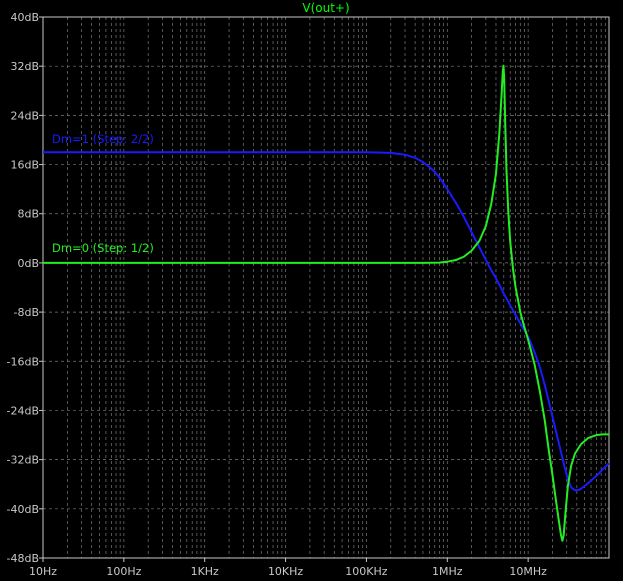  I want to click on x-tick-label: 100Hz, so click(123, 571).